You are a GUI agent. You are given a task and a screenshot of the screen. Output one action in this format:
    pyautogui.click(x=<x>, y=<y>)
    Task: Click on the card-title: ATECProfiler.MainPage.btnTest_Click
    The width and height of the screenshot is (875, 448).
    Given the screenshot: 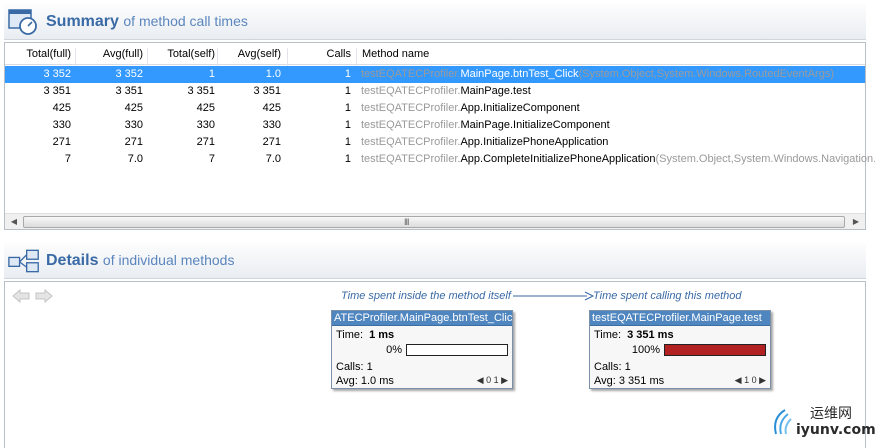 What is the action you would take?
    pyautogui.click(x=422, y=318)
    